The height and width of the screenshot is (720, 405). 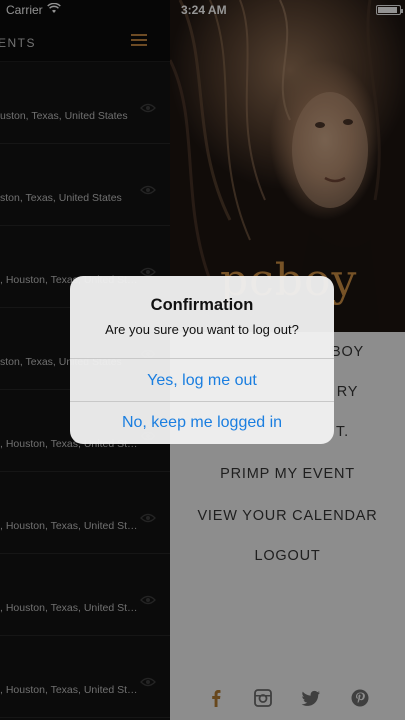 I want to click on alert-title: Confirmation, so click(x=202, y=305).